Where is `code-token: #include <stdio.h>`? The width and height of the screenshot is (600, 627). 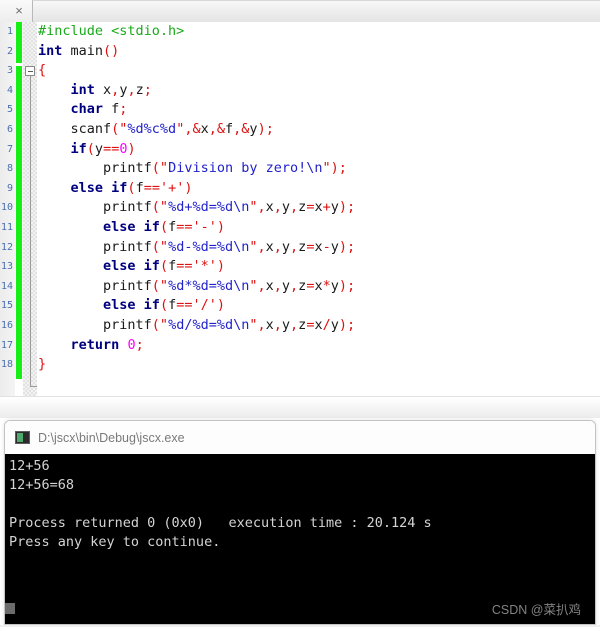
code-token: #include <stdio.h> is located at coordinates (111, 31).